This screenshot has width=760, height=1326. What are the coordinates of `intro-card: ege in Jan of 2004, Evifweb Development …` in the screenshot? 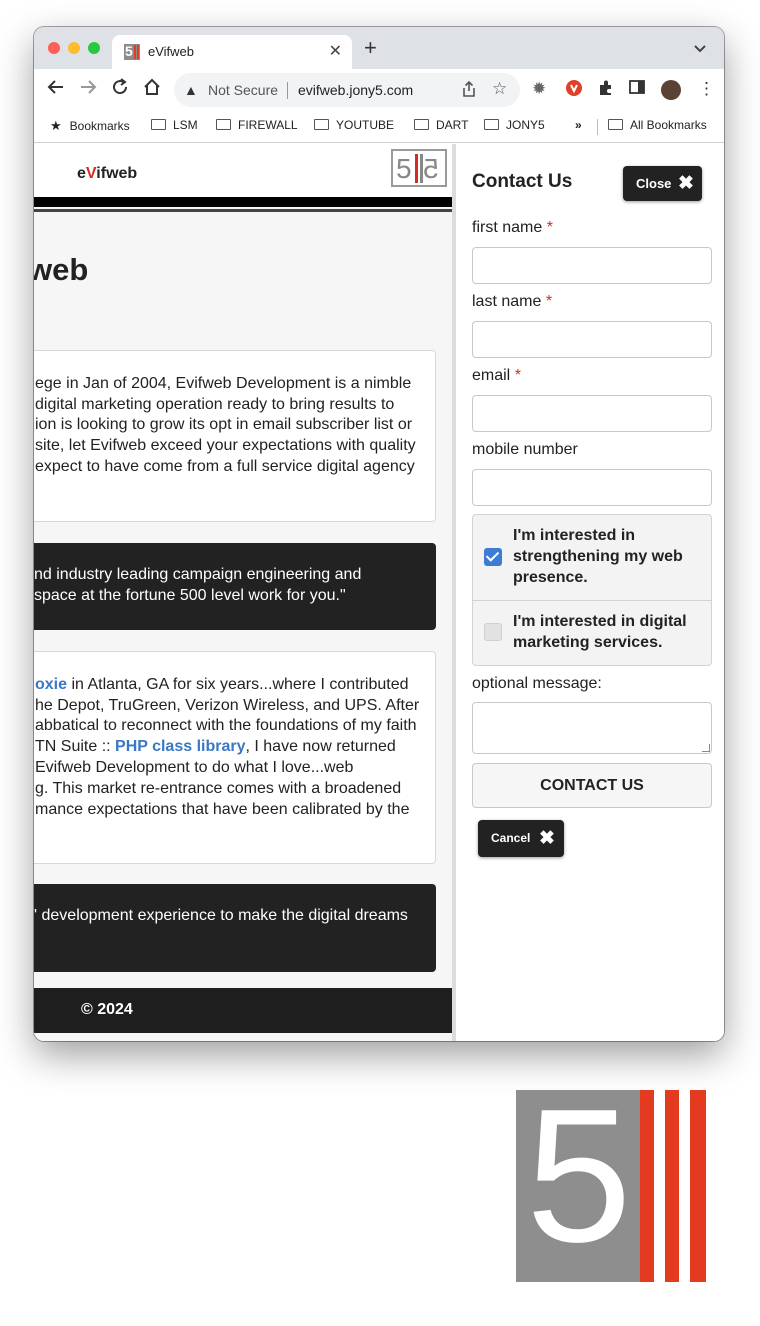 It's located at (235, 436).